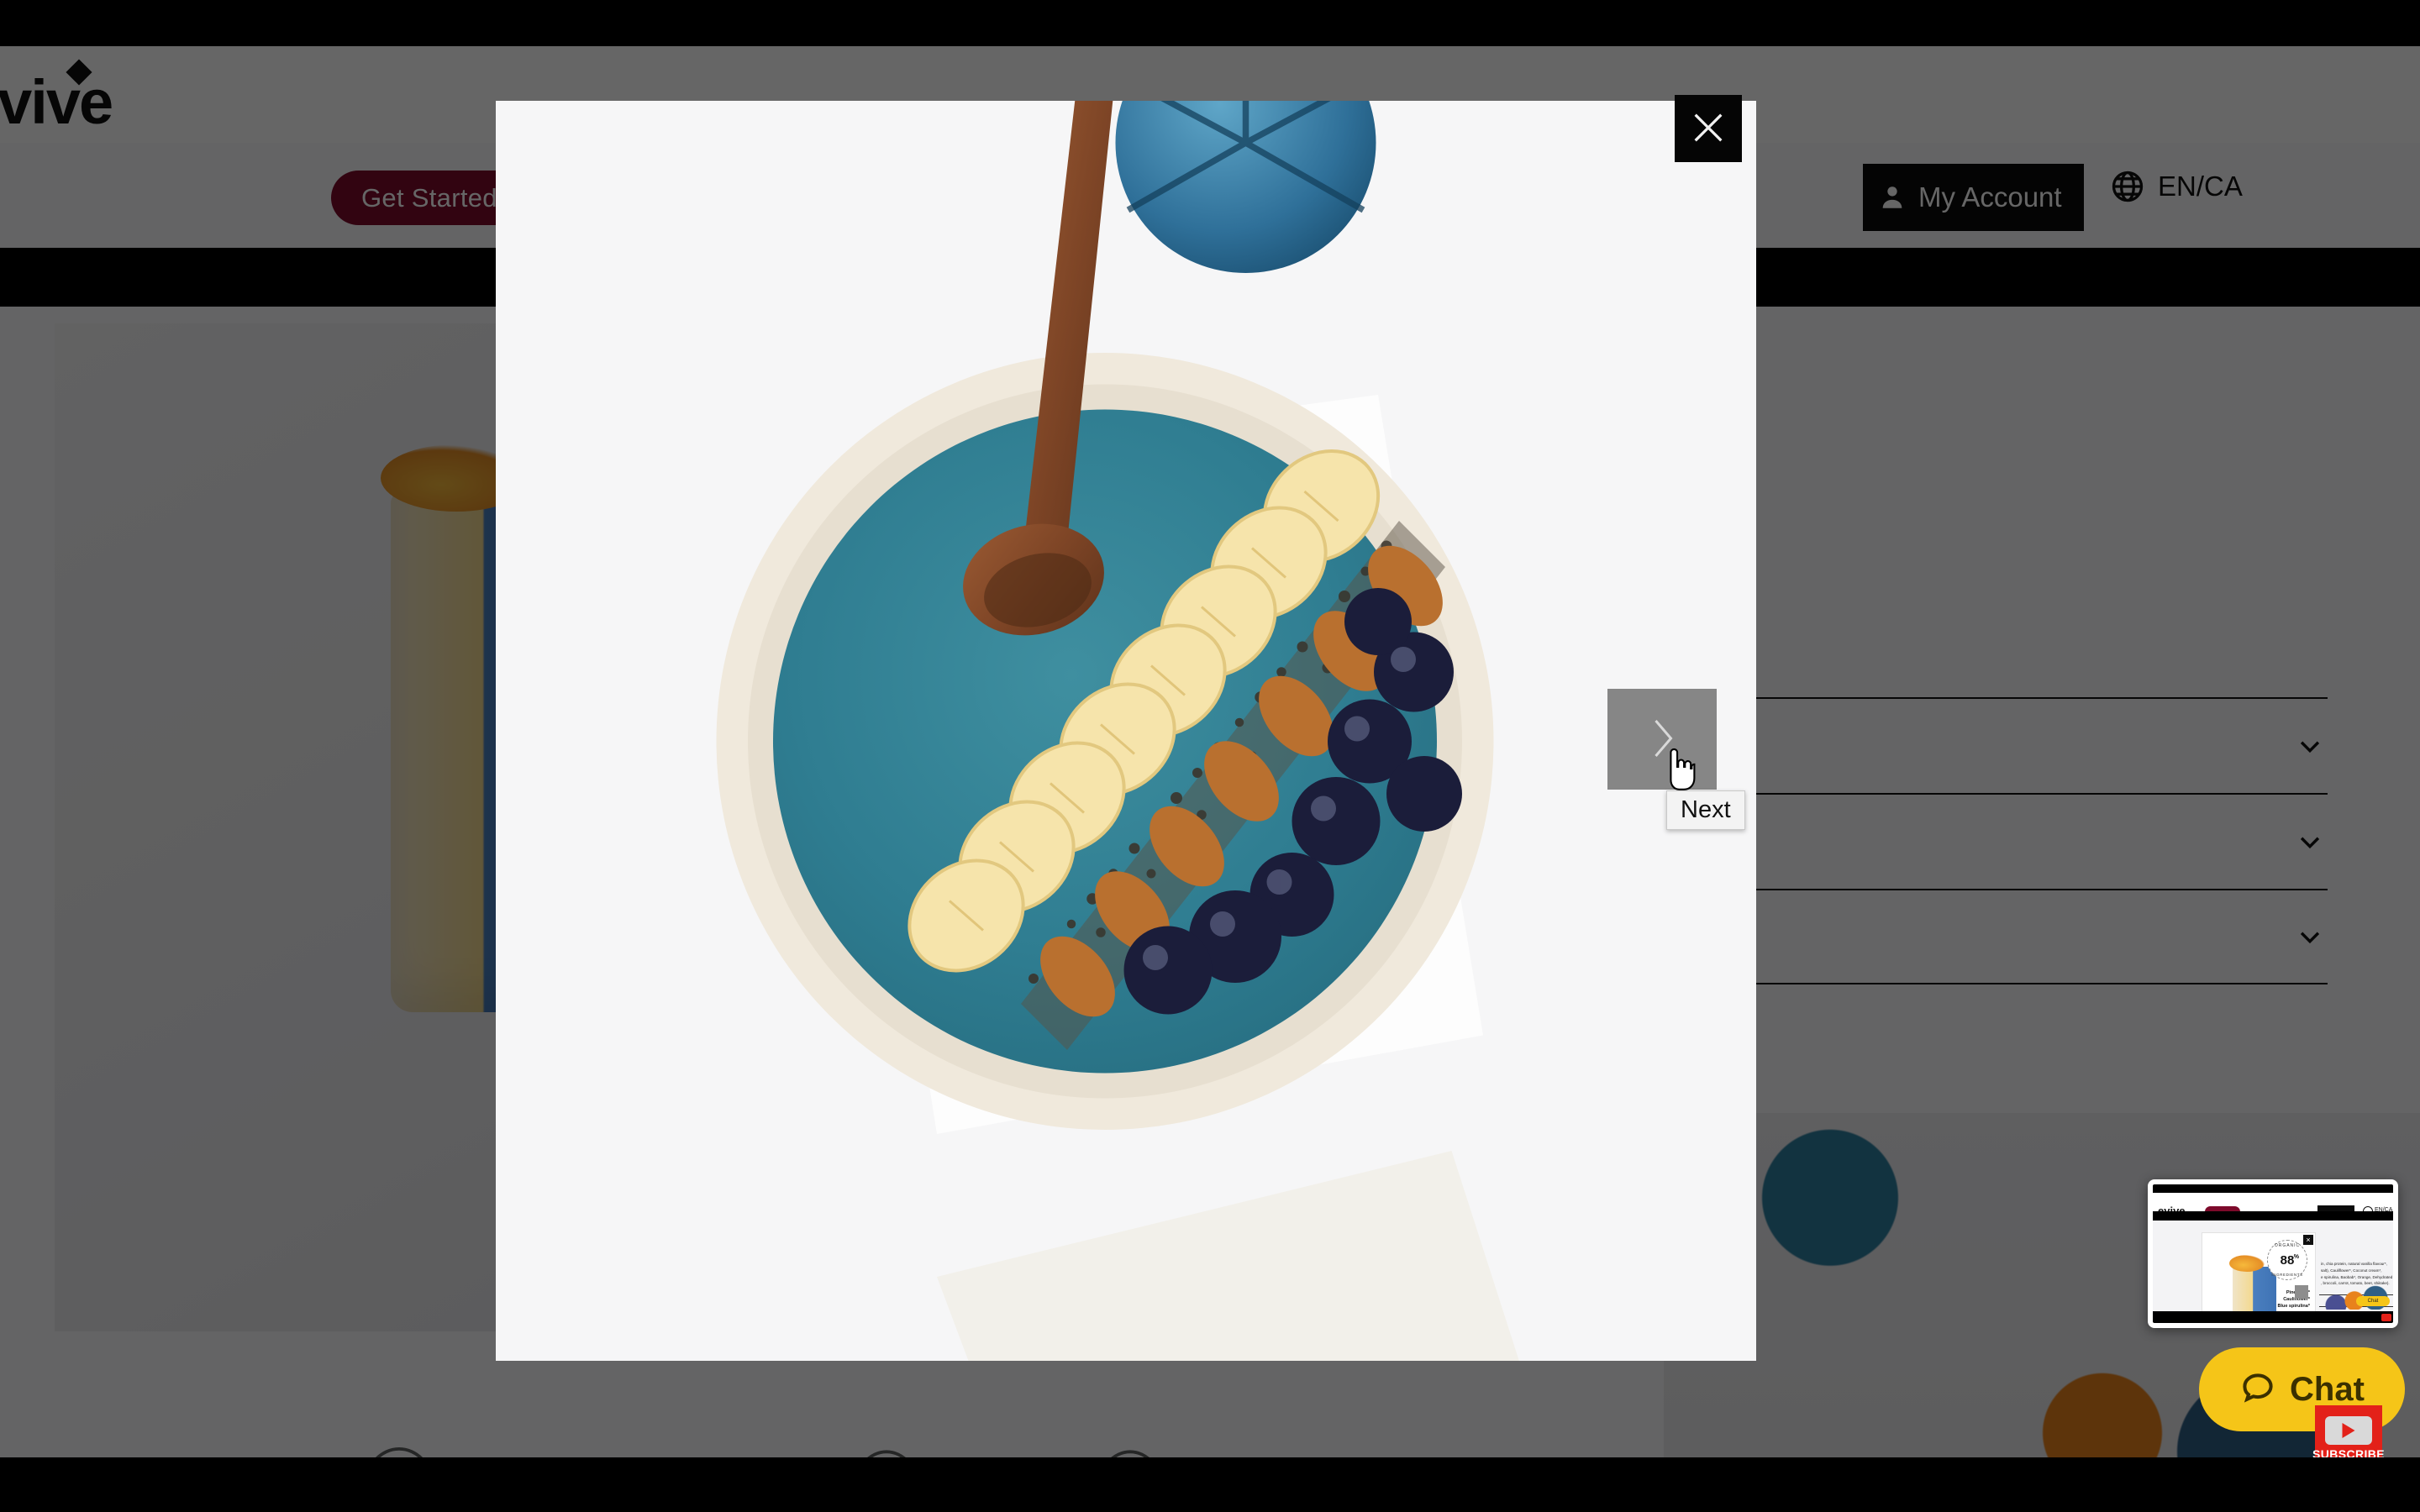 This screenshot has height=1512, width=2420. Describe the element at coordinates (2273, 1216) in the screenshot. I see `pip-nav-strip` at that location.